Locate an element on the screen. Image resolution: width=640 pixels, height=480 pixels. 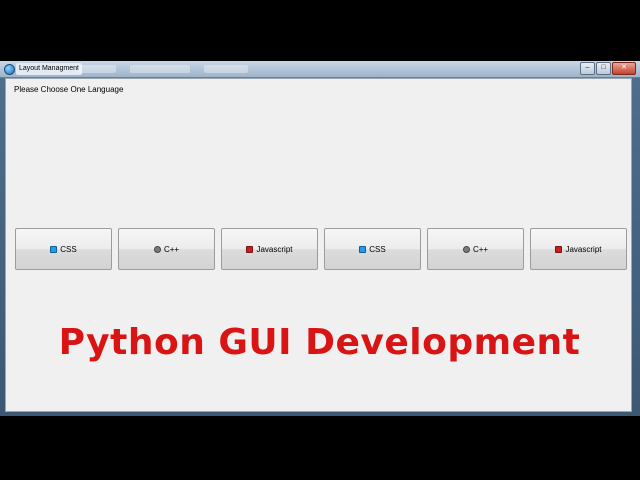
title-bar: Layout Managment – □ ✕ is located at coordinates (320, 69).